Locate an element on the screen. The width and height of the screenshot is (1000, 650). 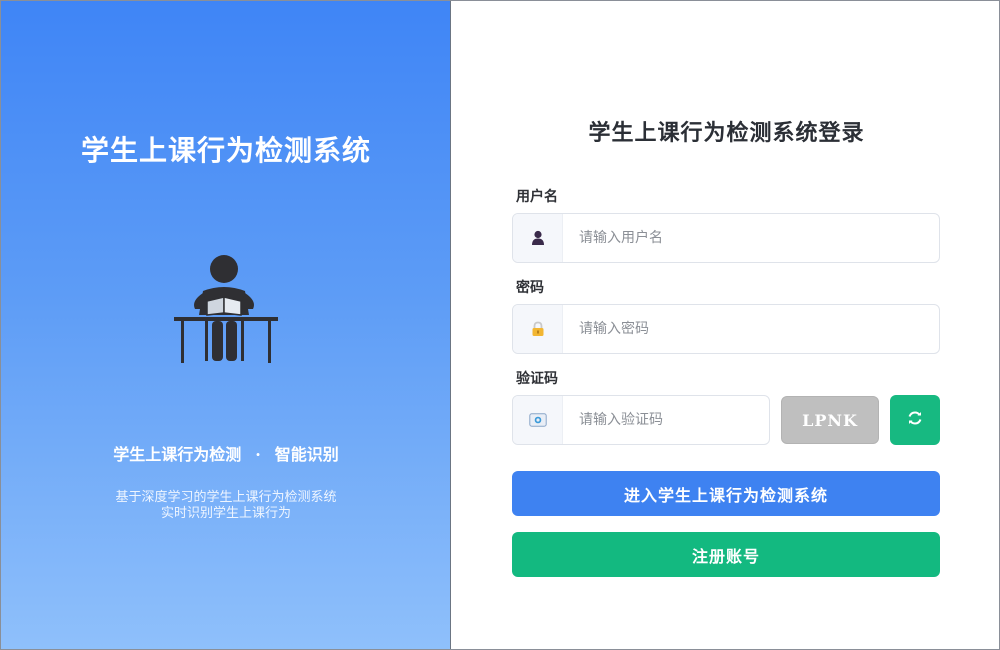
description-line-1: 基于深度学习的学生上课行为检测系统 is located at coordinates (226, 497).